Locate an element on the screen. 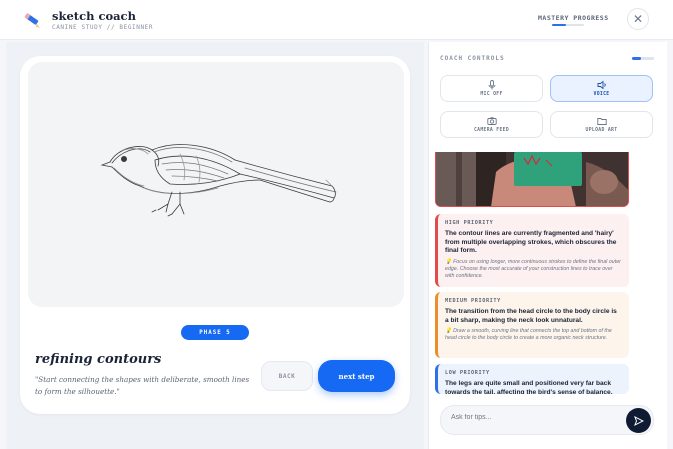 The height and width of the screenshot is (449, 673). voice-button: VOICE is located at coordinates (601, 88).